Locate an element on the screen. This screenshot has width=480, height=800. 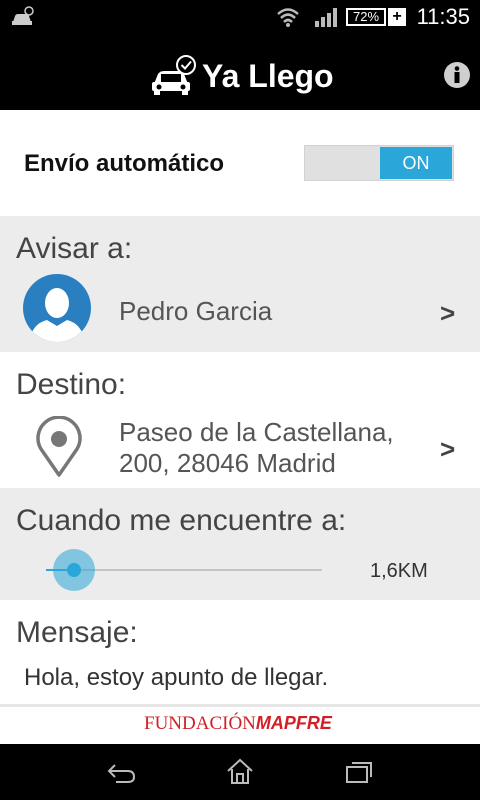
recent-apps-icon is located at coordinates (359, 772).